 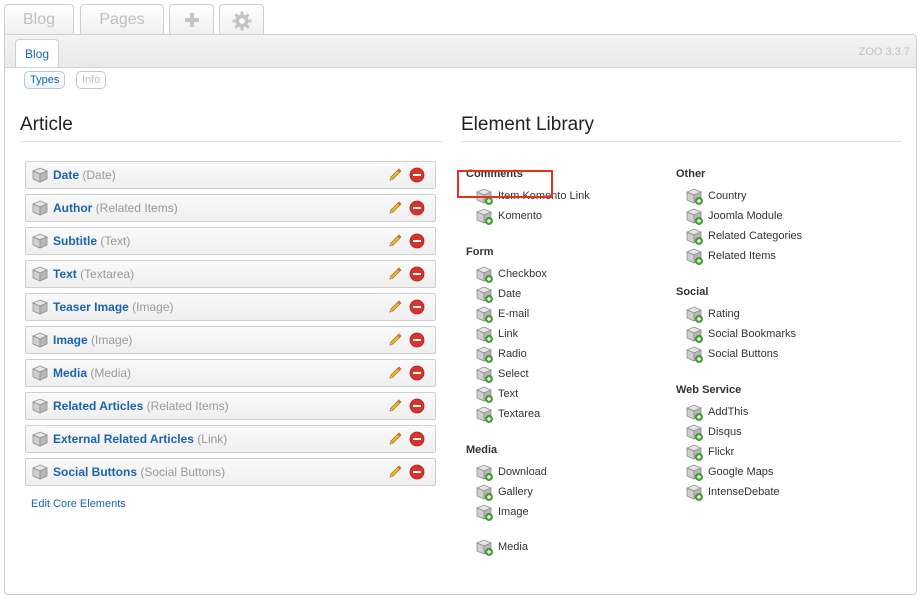 I want to click on article-title: Article, so click(x=46, y=124).